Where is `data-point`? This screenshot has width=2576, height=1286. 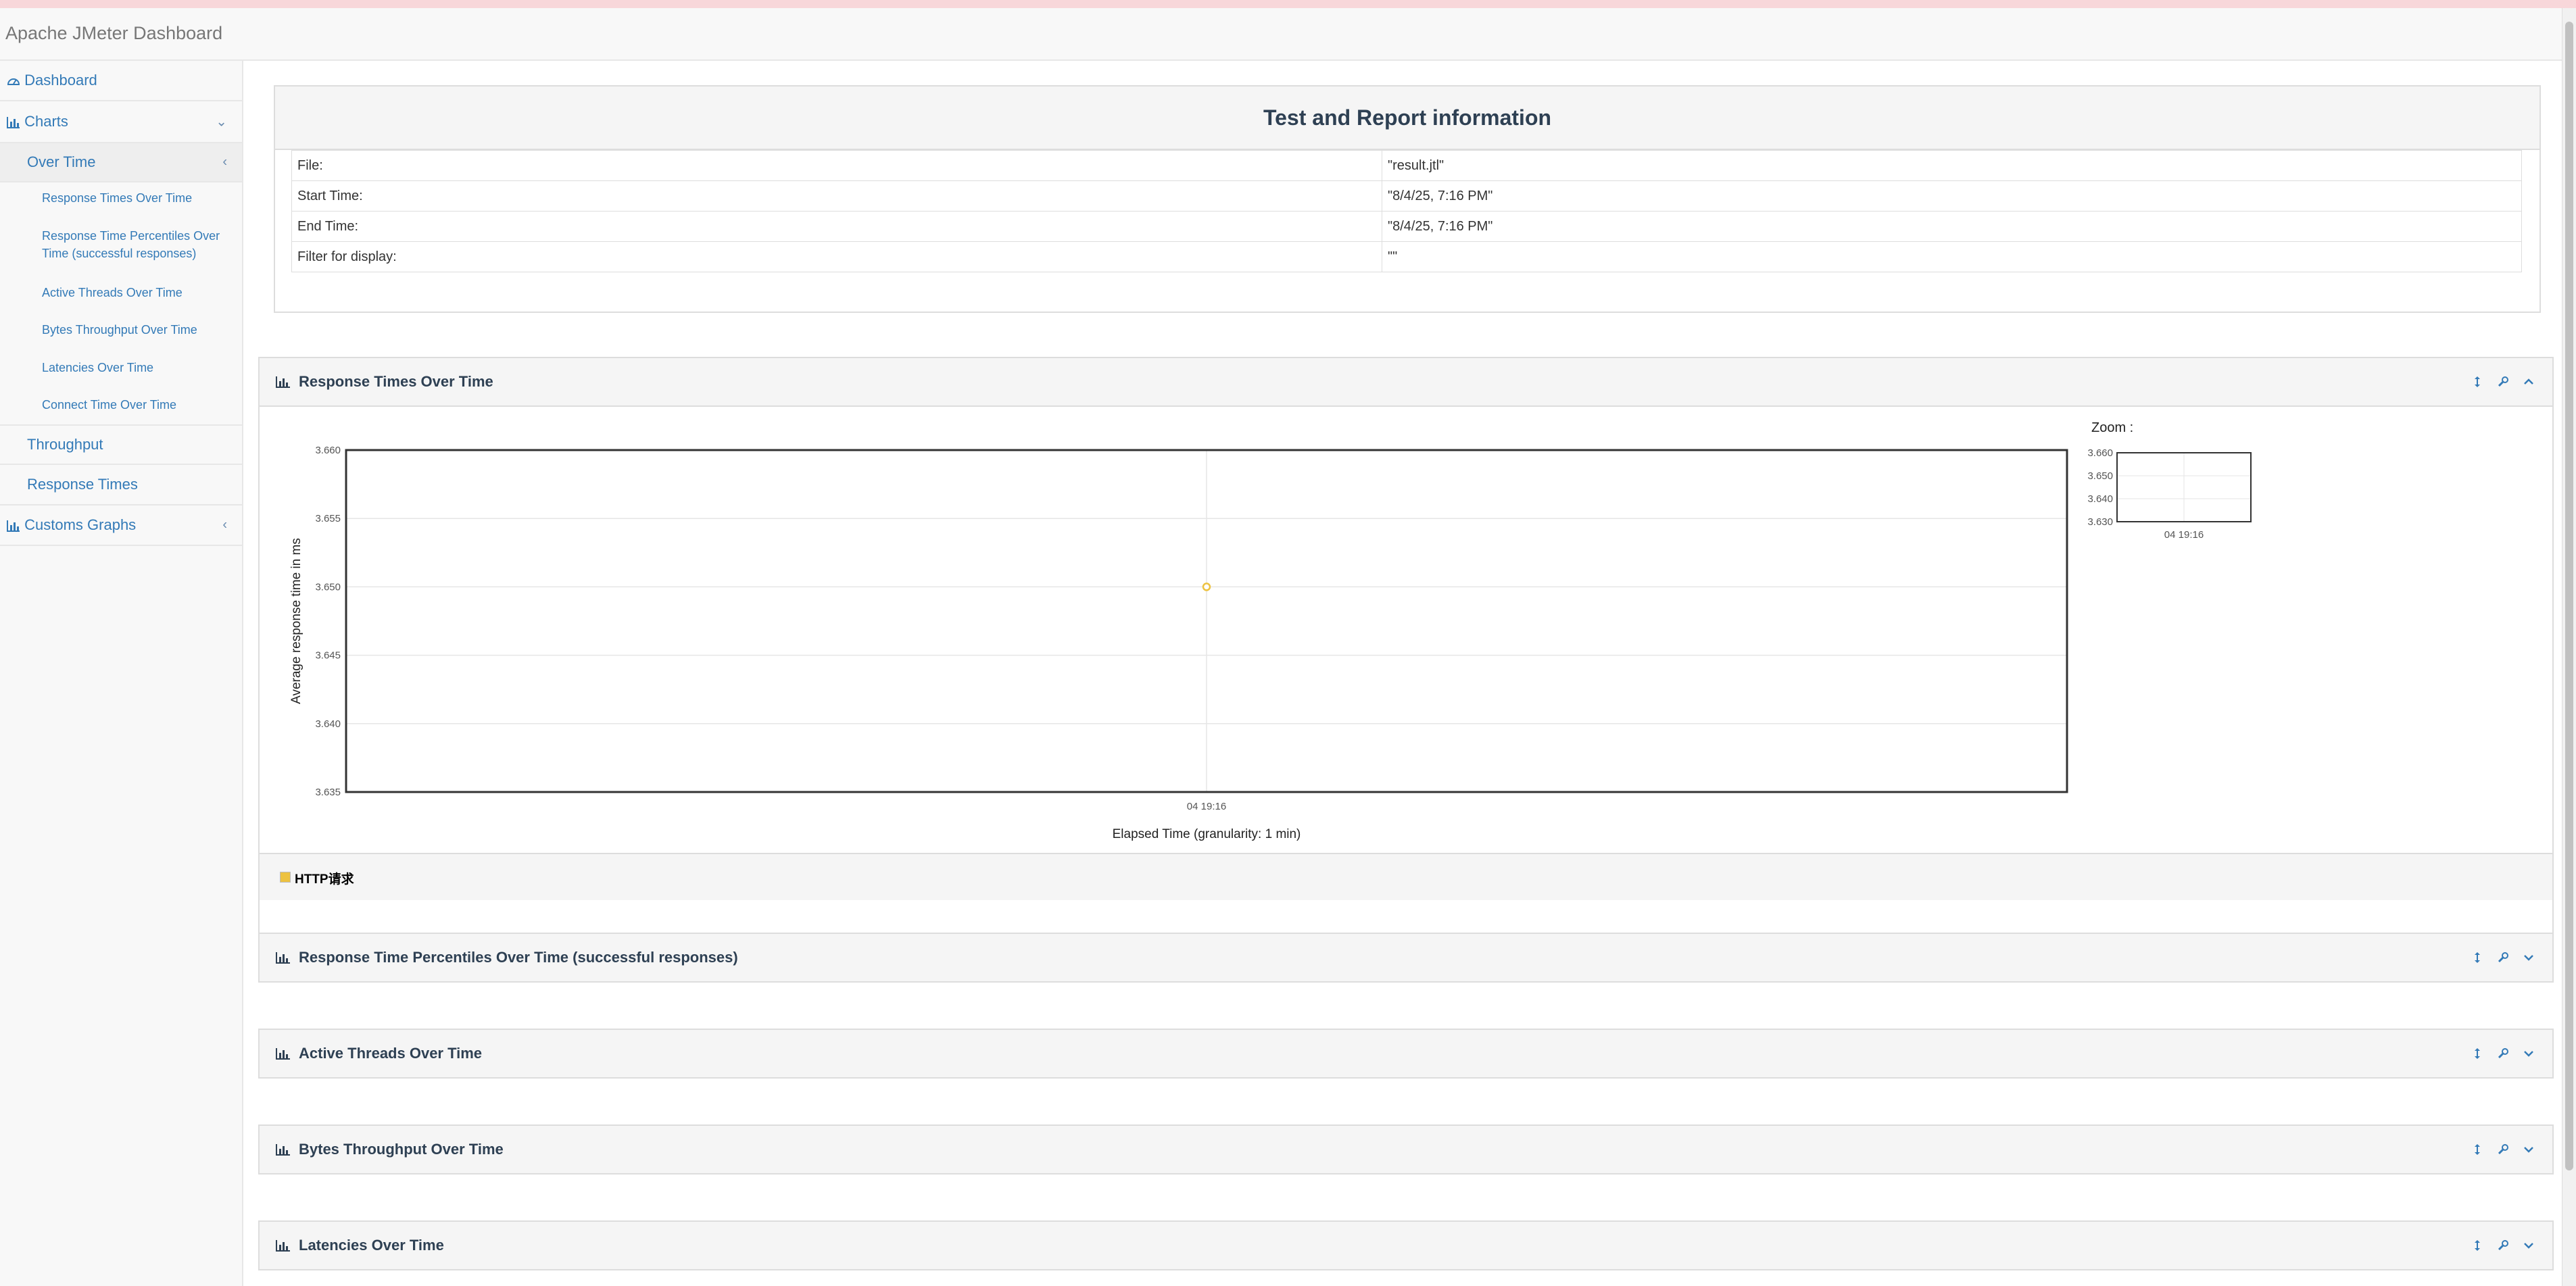 data-point is located at coordinates (1206, 587).